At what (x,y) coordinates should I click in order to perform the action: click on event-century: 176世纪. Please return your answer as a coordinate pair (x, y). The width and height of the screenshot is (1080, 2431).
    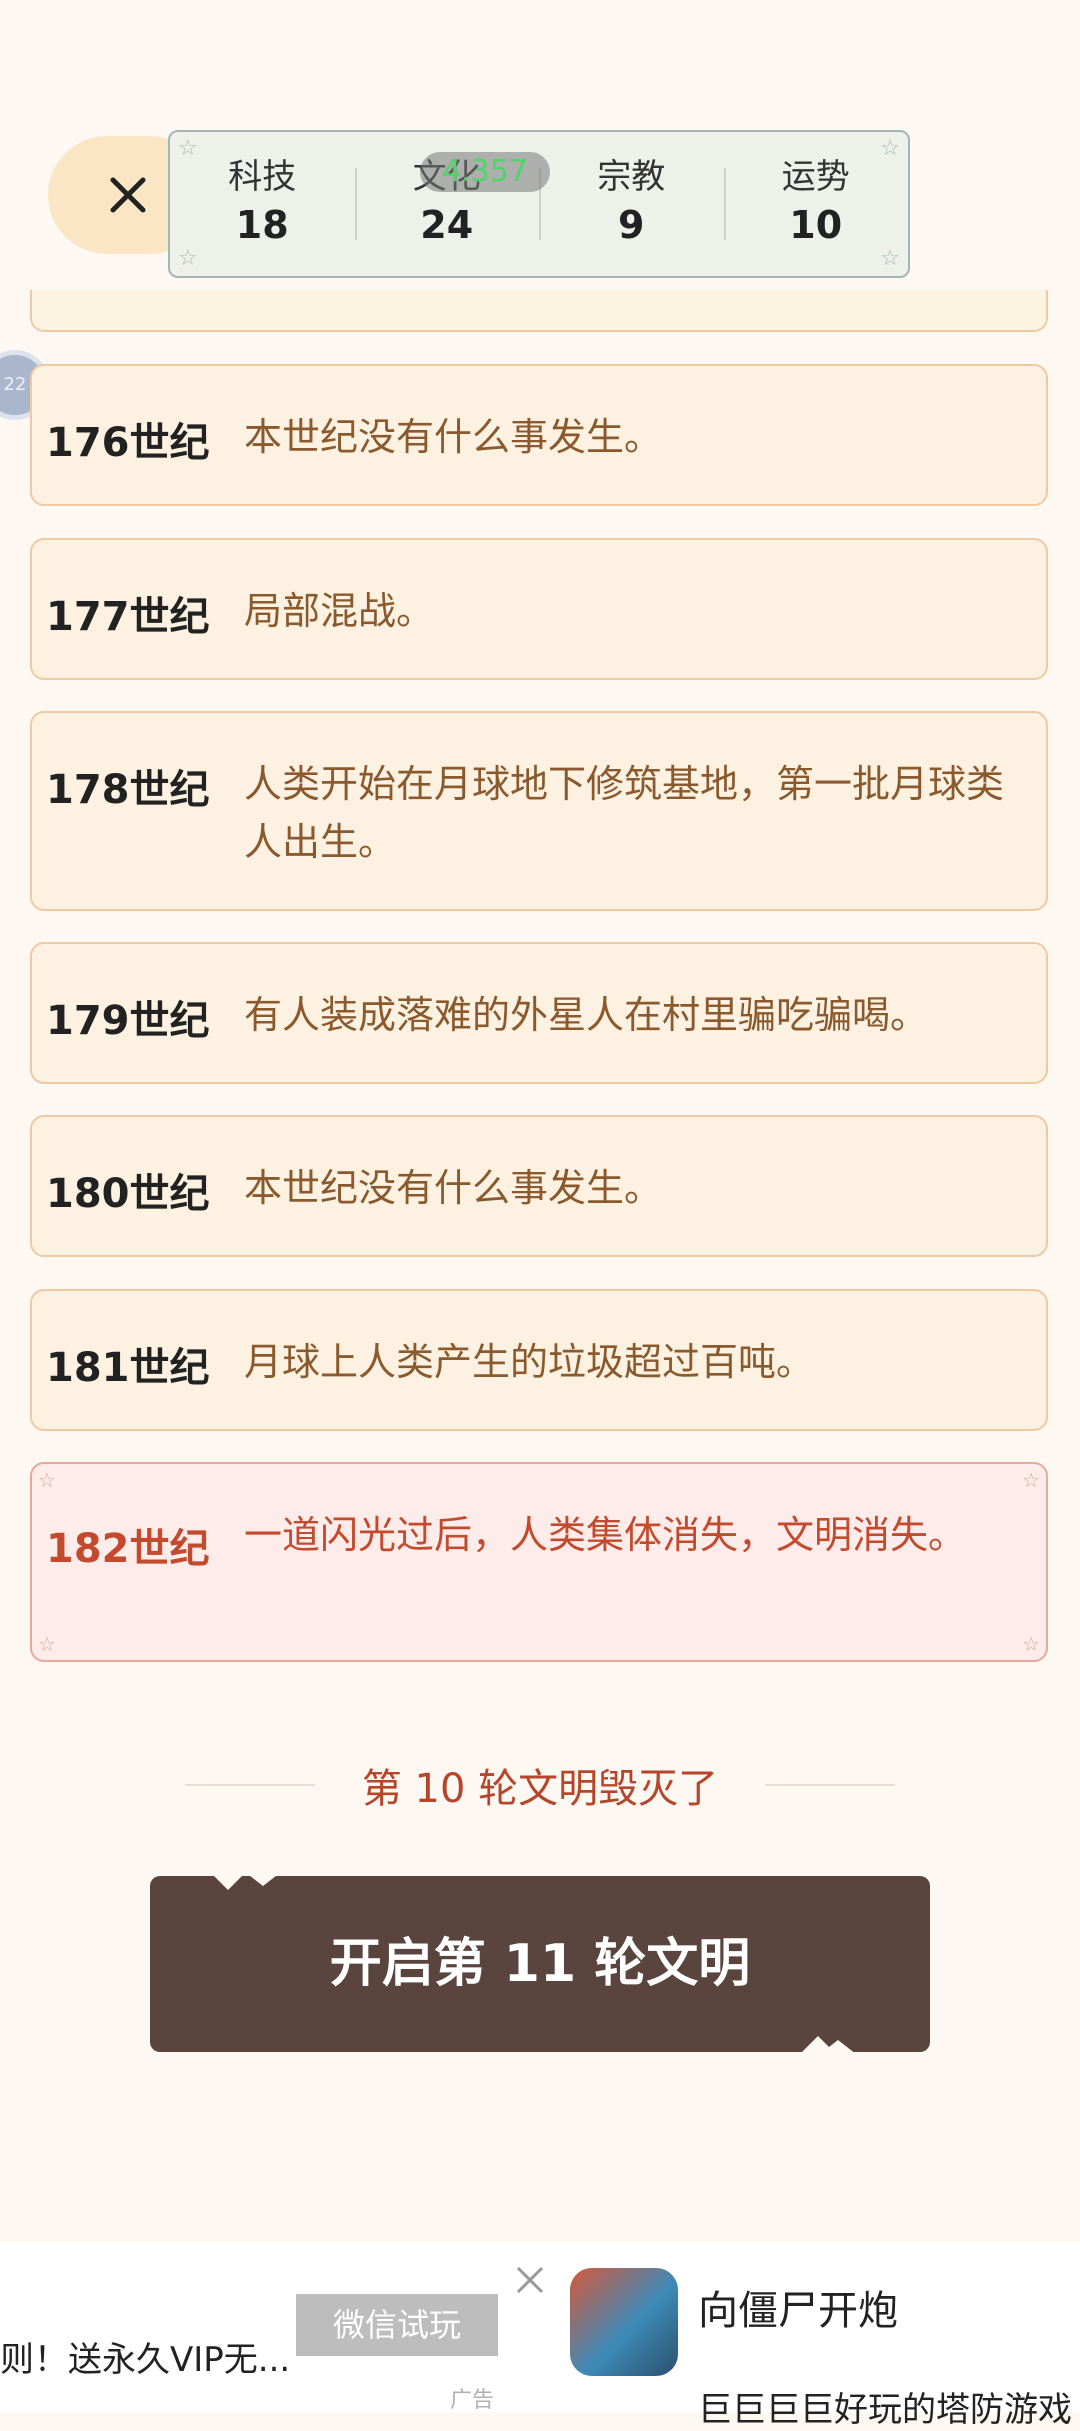
    Looking at the image, I should click on (128, 443).